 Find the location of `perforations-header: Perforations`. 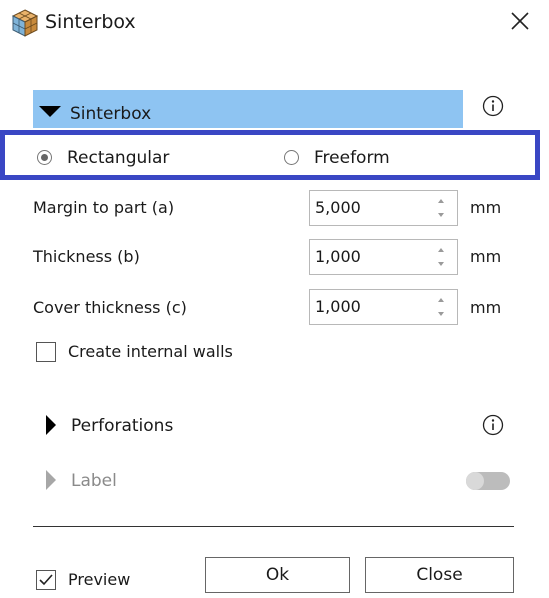

perforations-header: Perforations is located at coordinates (122, 426).